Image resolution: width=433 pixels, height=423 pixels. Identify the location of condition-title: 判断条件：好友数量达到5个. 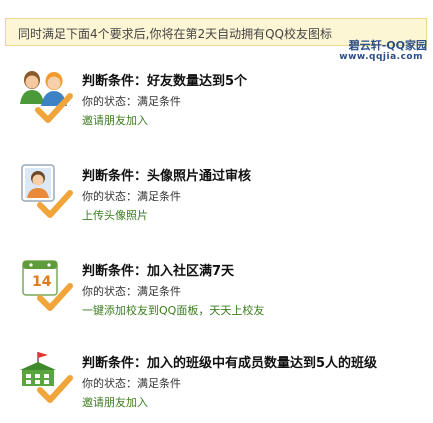
(165, 81).